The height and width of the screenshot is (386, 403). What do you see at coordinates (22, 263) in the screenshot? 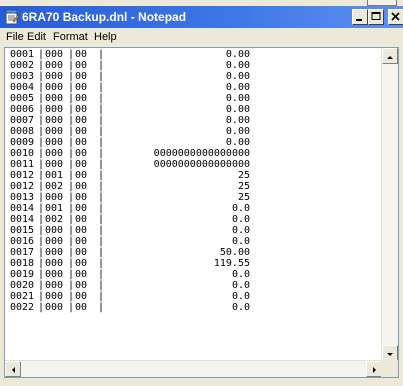
I see `line-id: 0018` at bounding box center [22, 263].